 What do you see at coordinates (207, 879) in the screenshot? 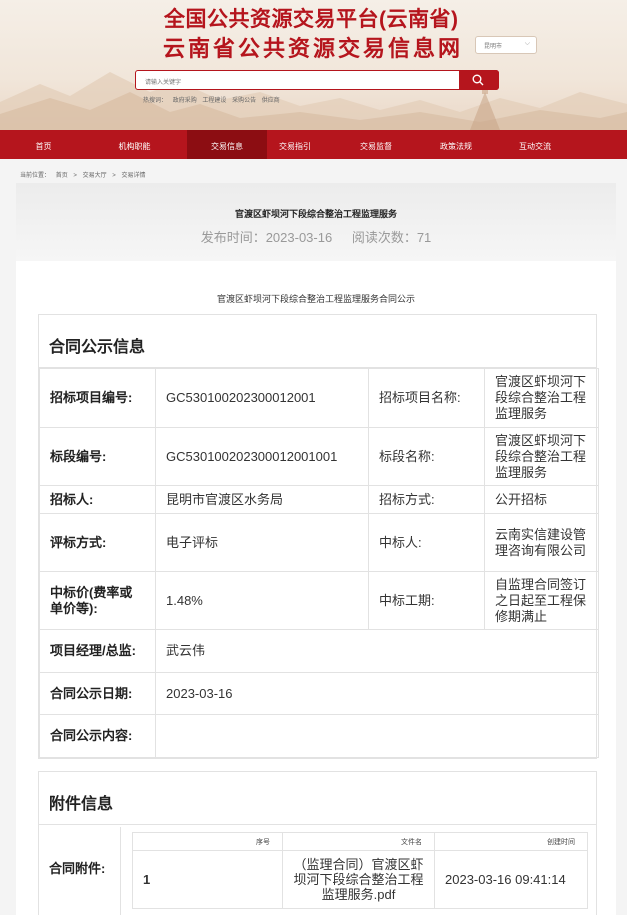
I see `file-number: 1` at bounding box center [207, 879].